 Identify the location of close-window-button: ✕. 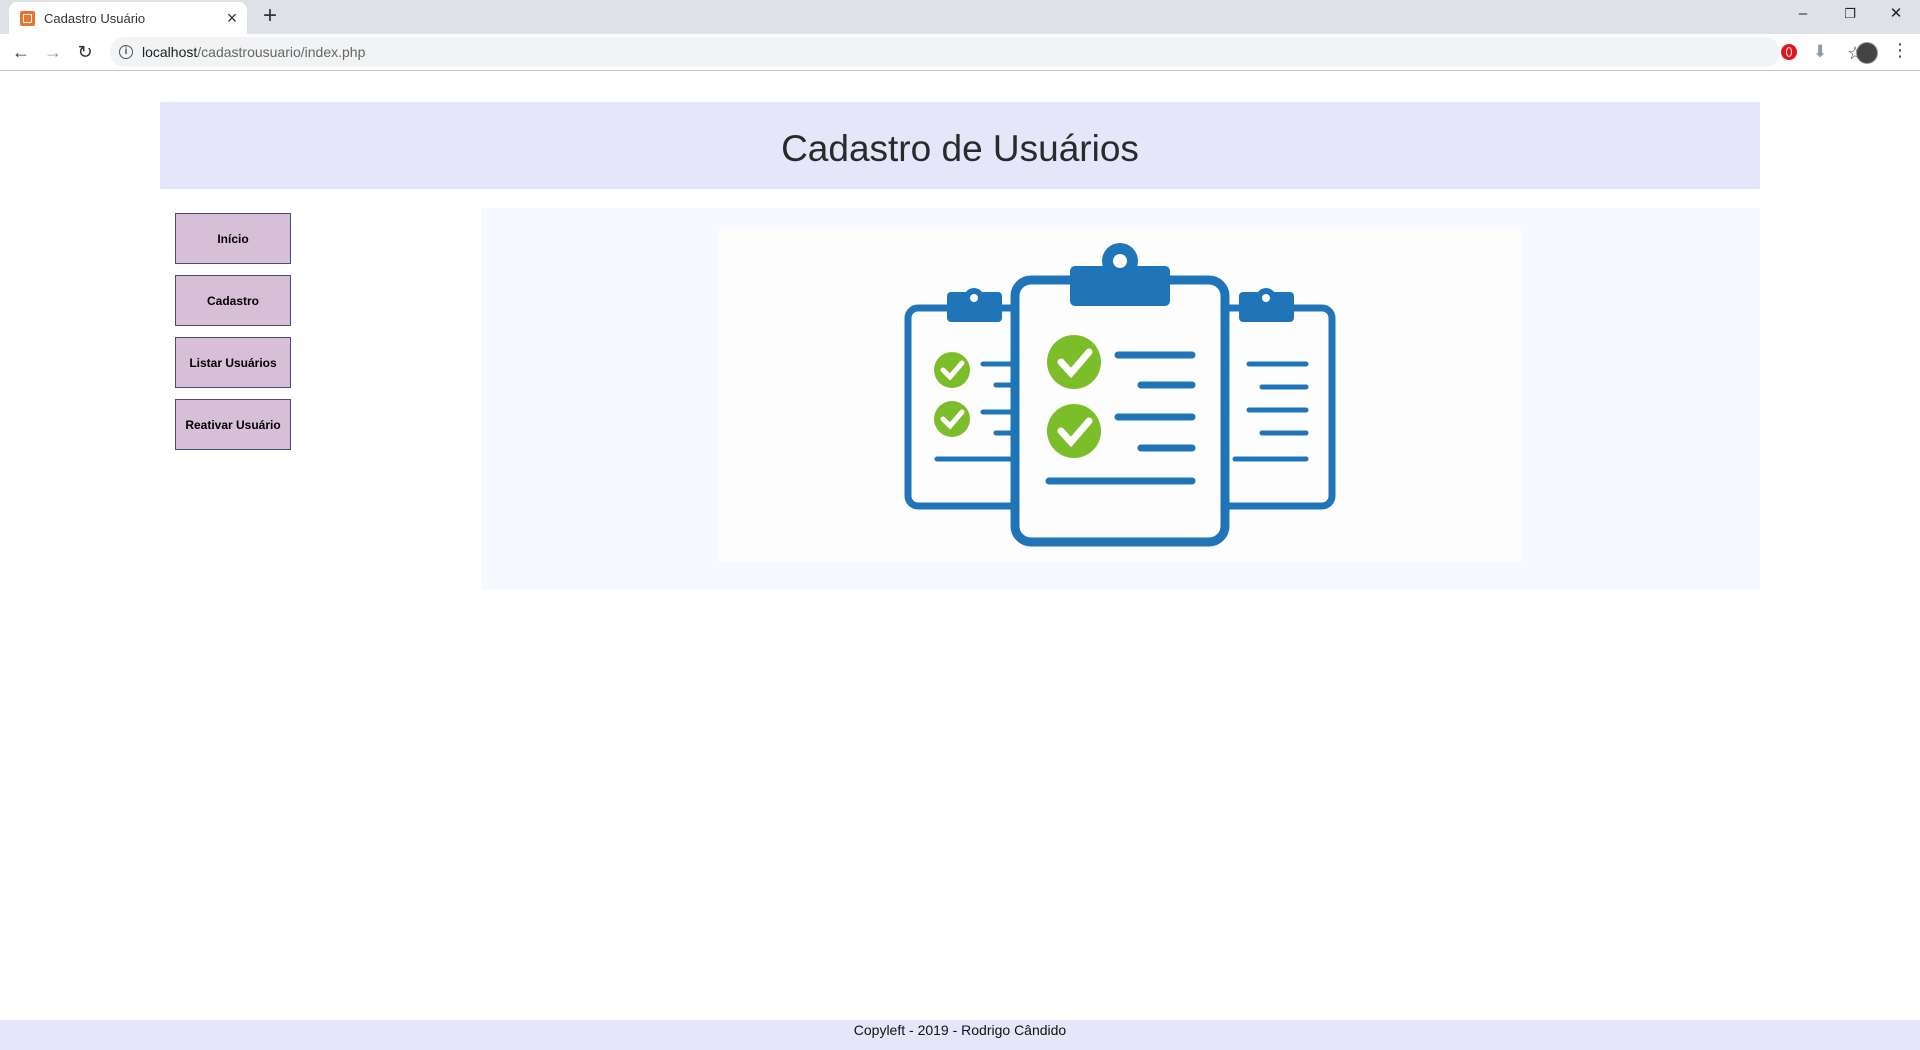
(1896, 15).